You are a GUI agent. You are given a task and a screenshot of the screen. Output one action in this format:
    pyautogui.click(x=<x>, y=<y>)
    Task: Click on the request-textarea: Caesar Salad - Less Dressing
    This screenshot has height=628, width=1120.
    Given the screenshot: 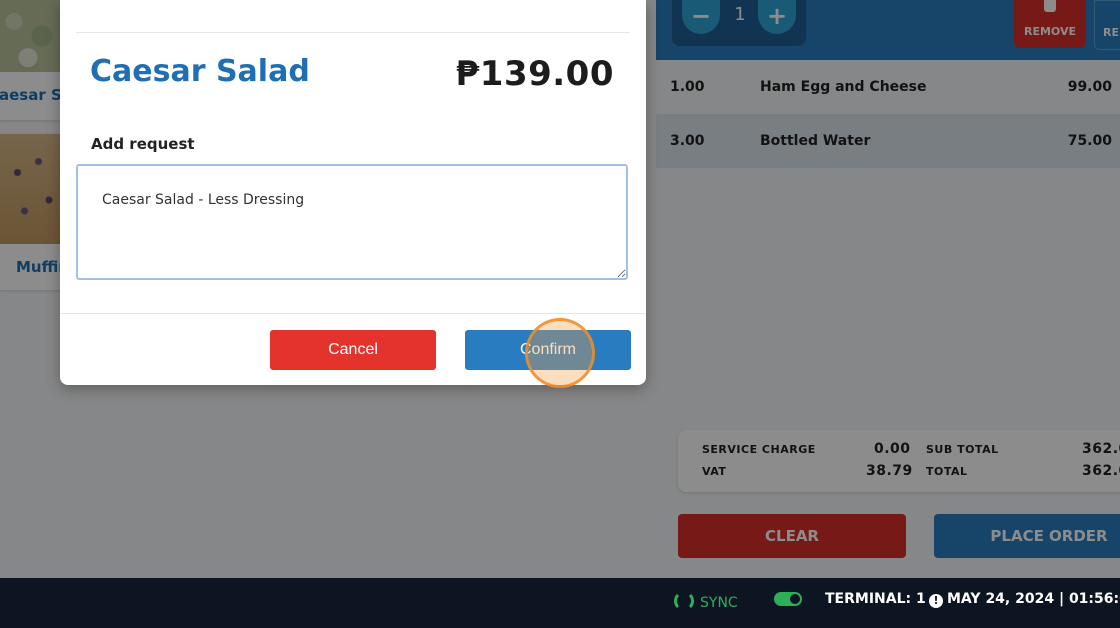 What is the action you would take?
    pyautogui.click(x=352, y=222)
    